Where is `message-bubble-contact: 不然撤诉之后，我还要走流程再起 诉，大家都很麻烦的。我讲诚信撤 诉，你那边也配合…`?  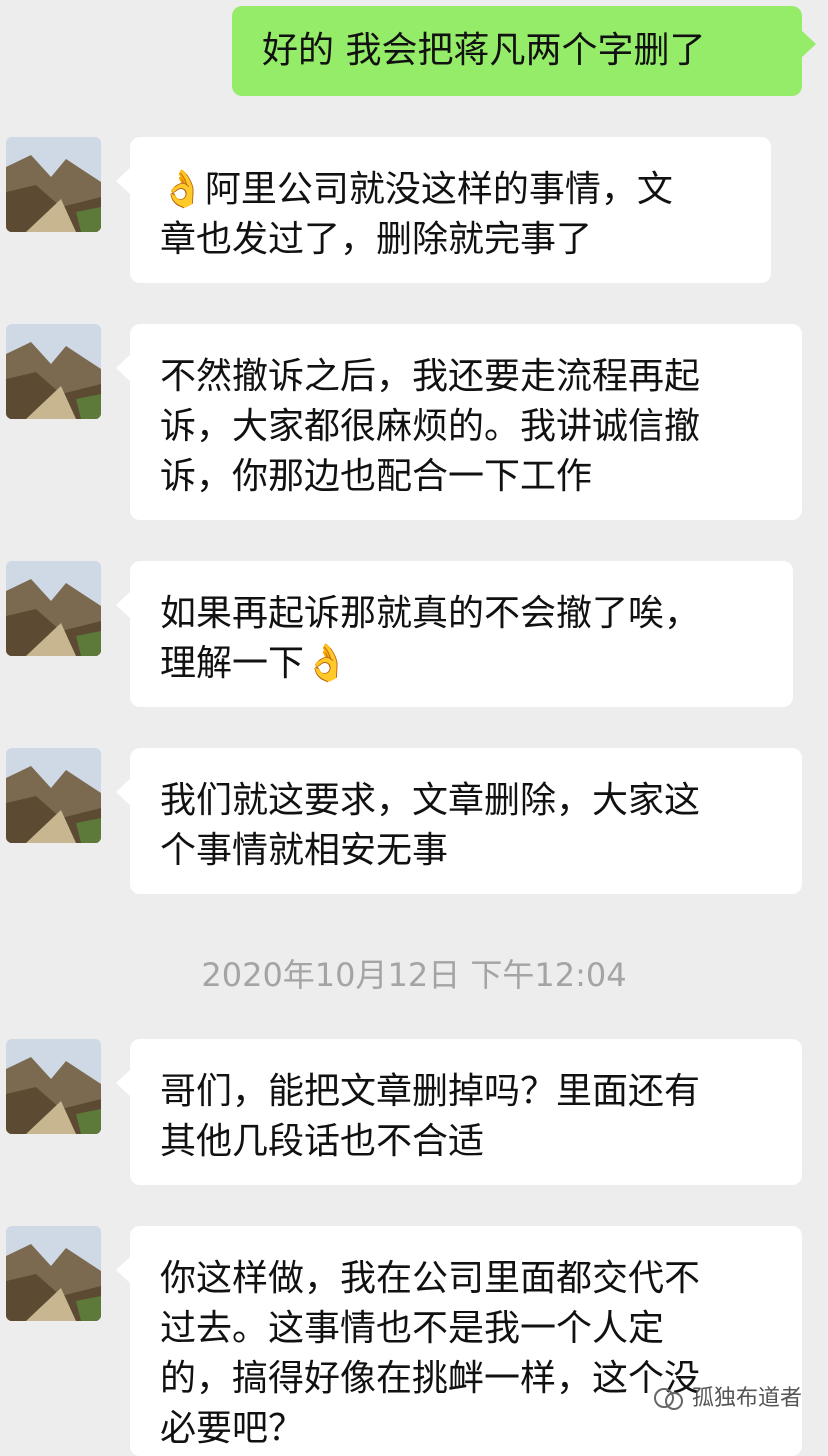
message-bubble-contact: 不然撤诉之后，我还要走流程再起 诉，大家都很麻烦的。我讲诚信撤 诉，你那边也配合… is located at coordinates (459, 422).